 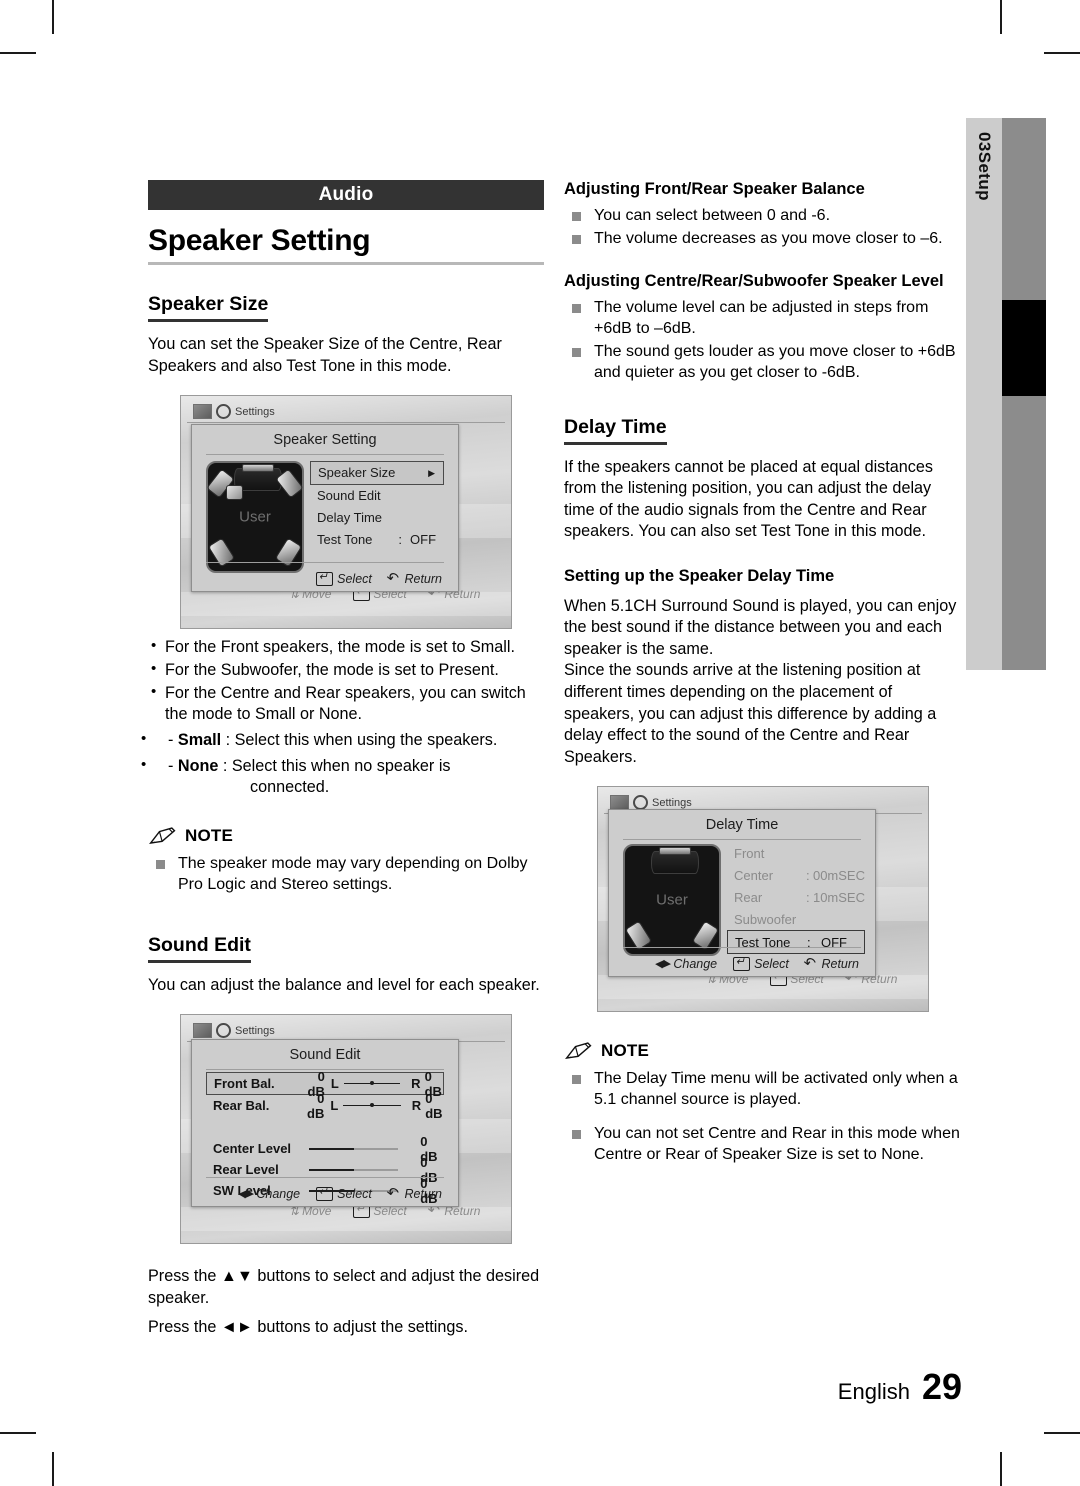 I want to click on option-text: Select this when no speaker is, so click(x=341, y=765).